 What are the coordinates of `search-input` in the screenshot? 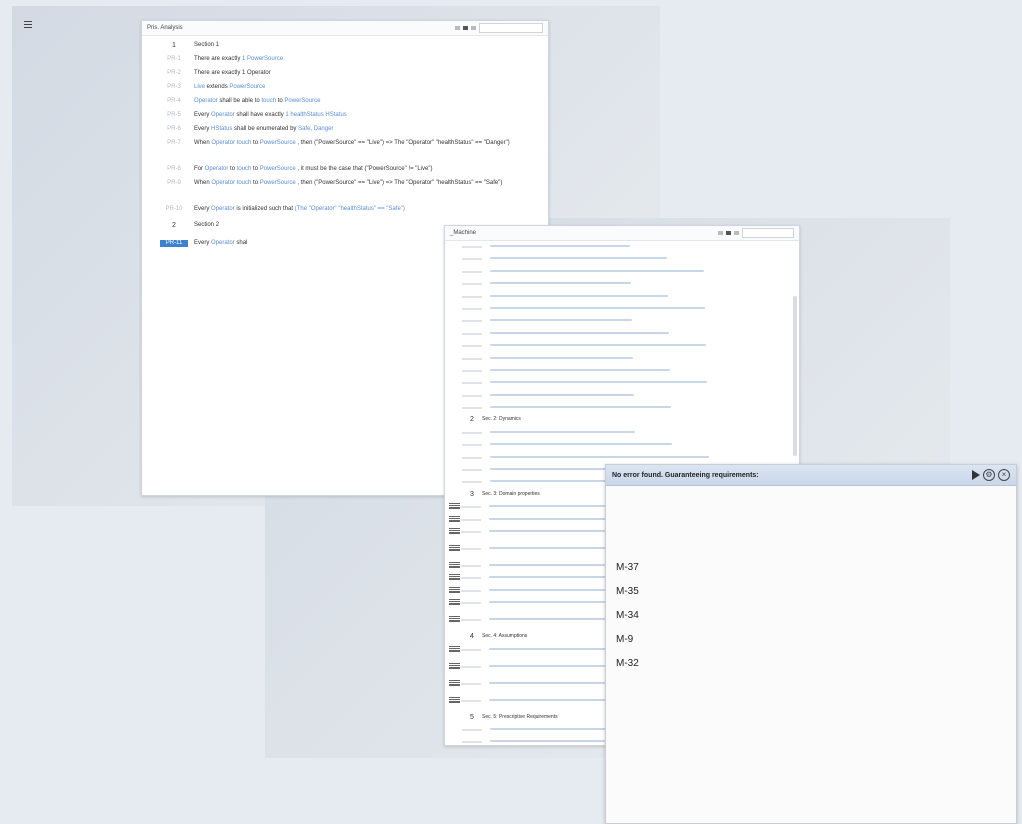 It's located at (511, 28).